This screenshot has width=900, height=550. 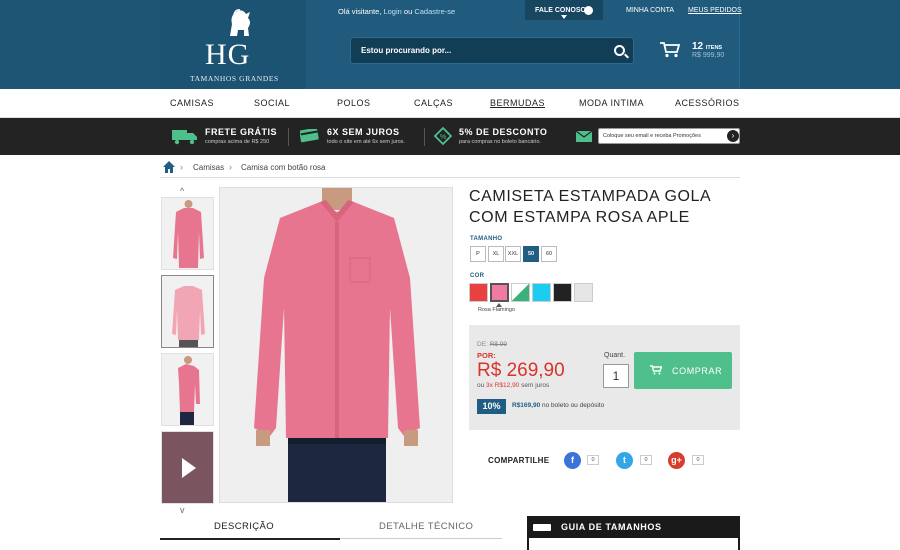 What do you see at coordinates (408, 11) in the screenshot?
I see `or-text: ou` at bounding box center [408, 11].